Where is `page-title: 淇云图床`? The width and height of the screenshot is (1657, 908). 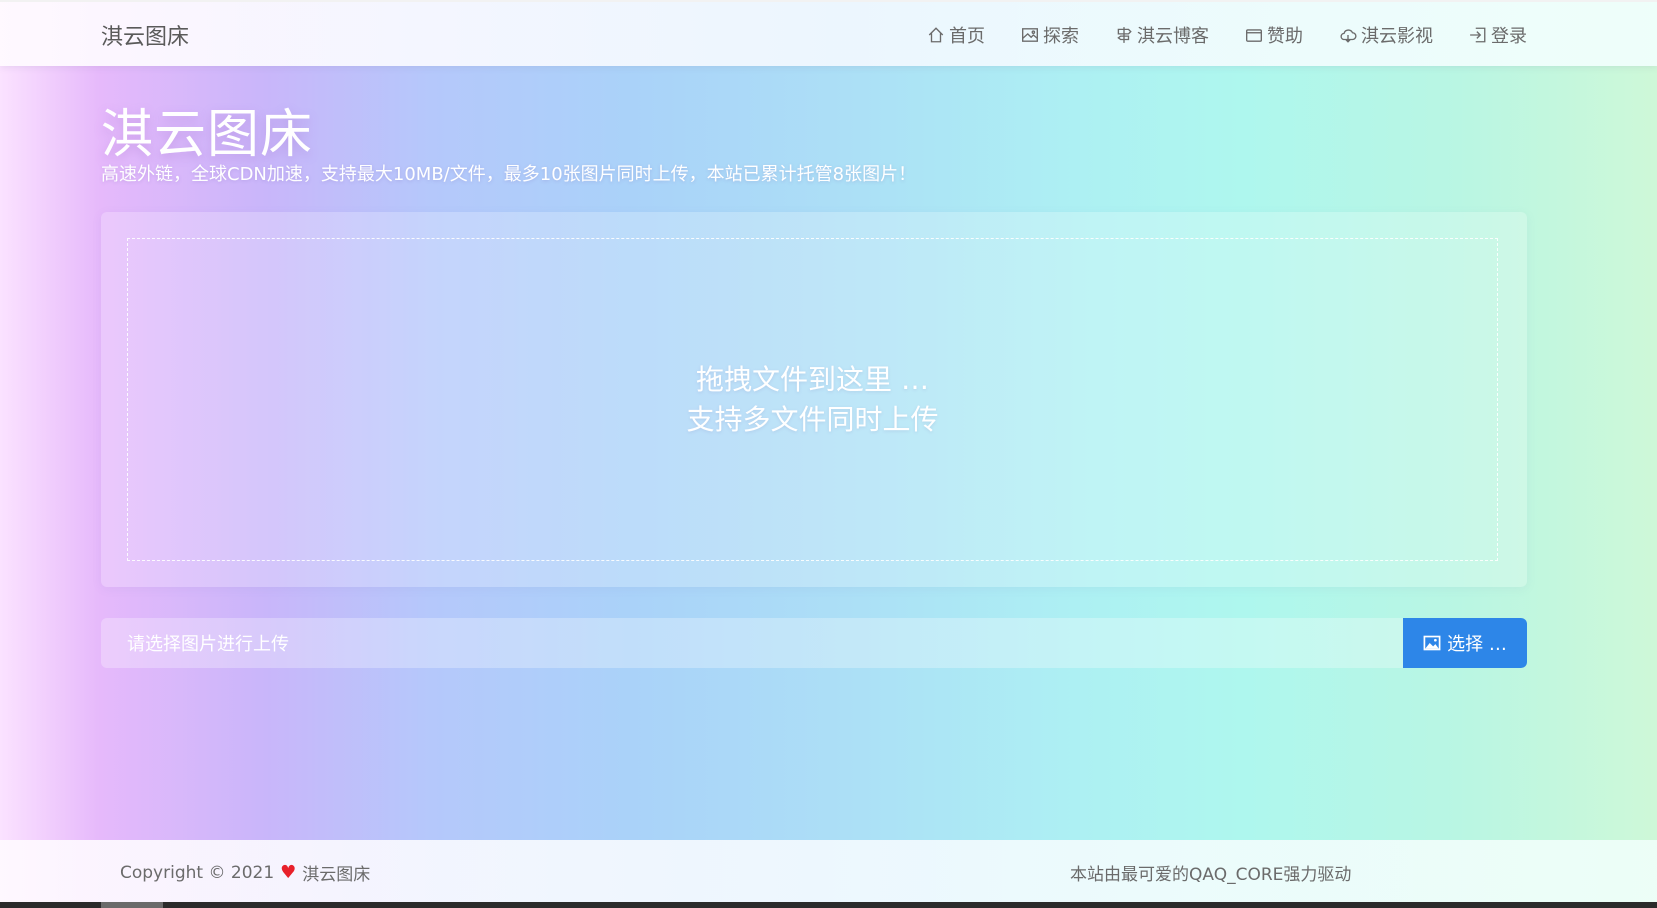 page-title: 淇云图床 is located at coordinates (207, 135).